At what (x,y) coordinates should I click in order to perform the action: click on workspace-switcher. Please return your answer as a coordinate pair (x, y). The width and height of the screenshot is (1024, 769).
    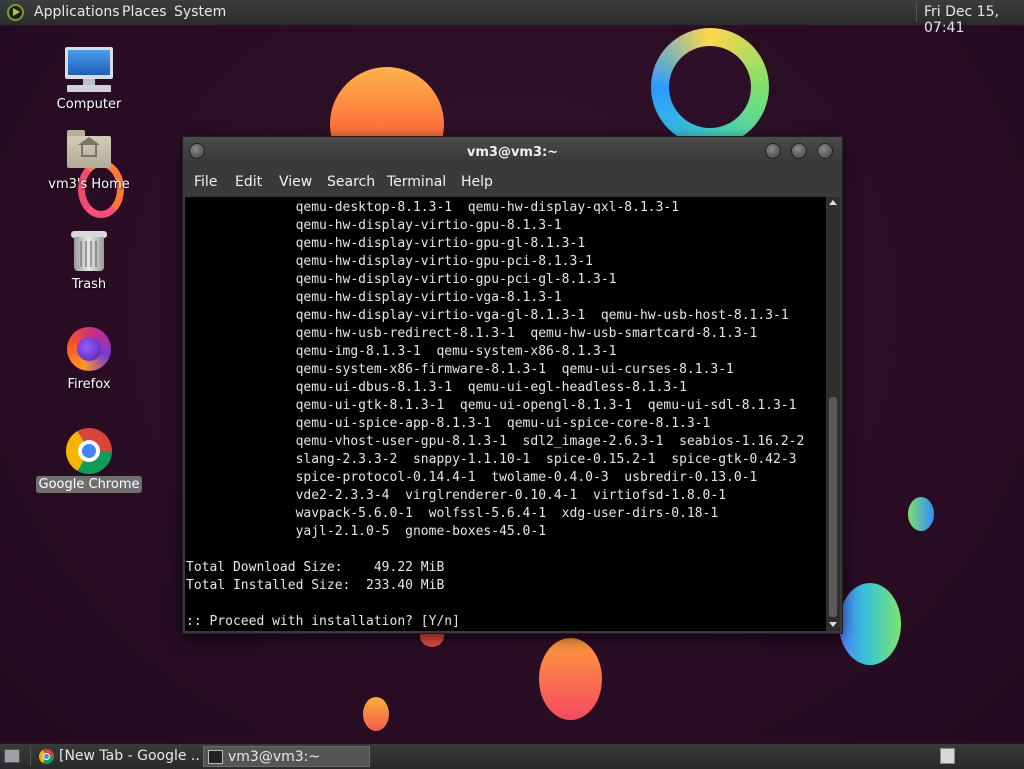
    Looking at the image, I should click on (947, 756).